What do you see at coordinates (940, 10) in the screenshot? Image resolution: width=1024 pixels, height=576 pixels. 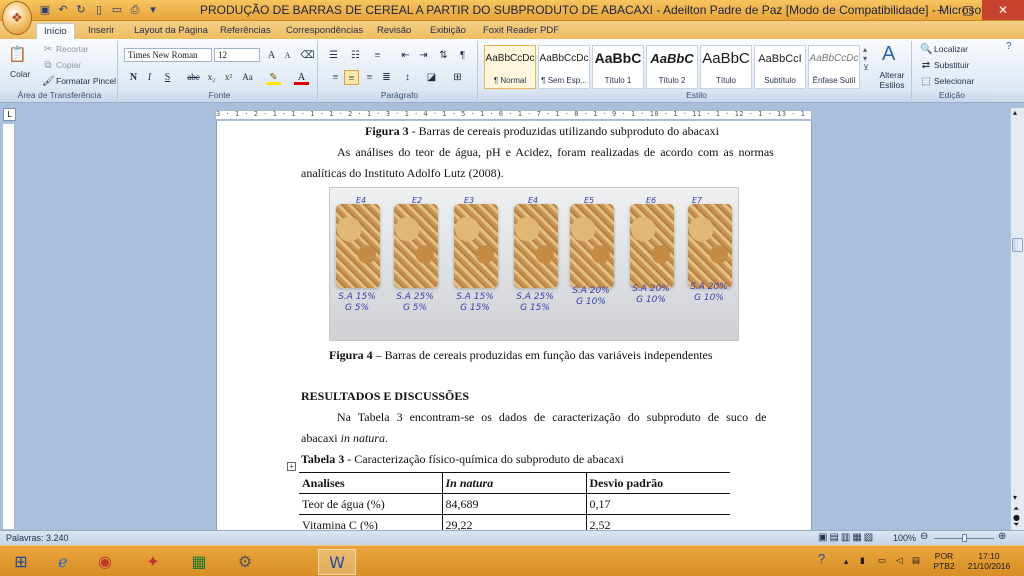 I see `minimize-button: –` at bounding box center [940, 10].